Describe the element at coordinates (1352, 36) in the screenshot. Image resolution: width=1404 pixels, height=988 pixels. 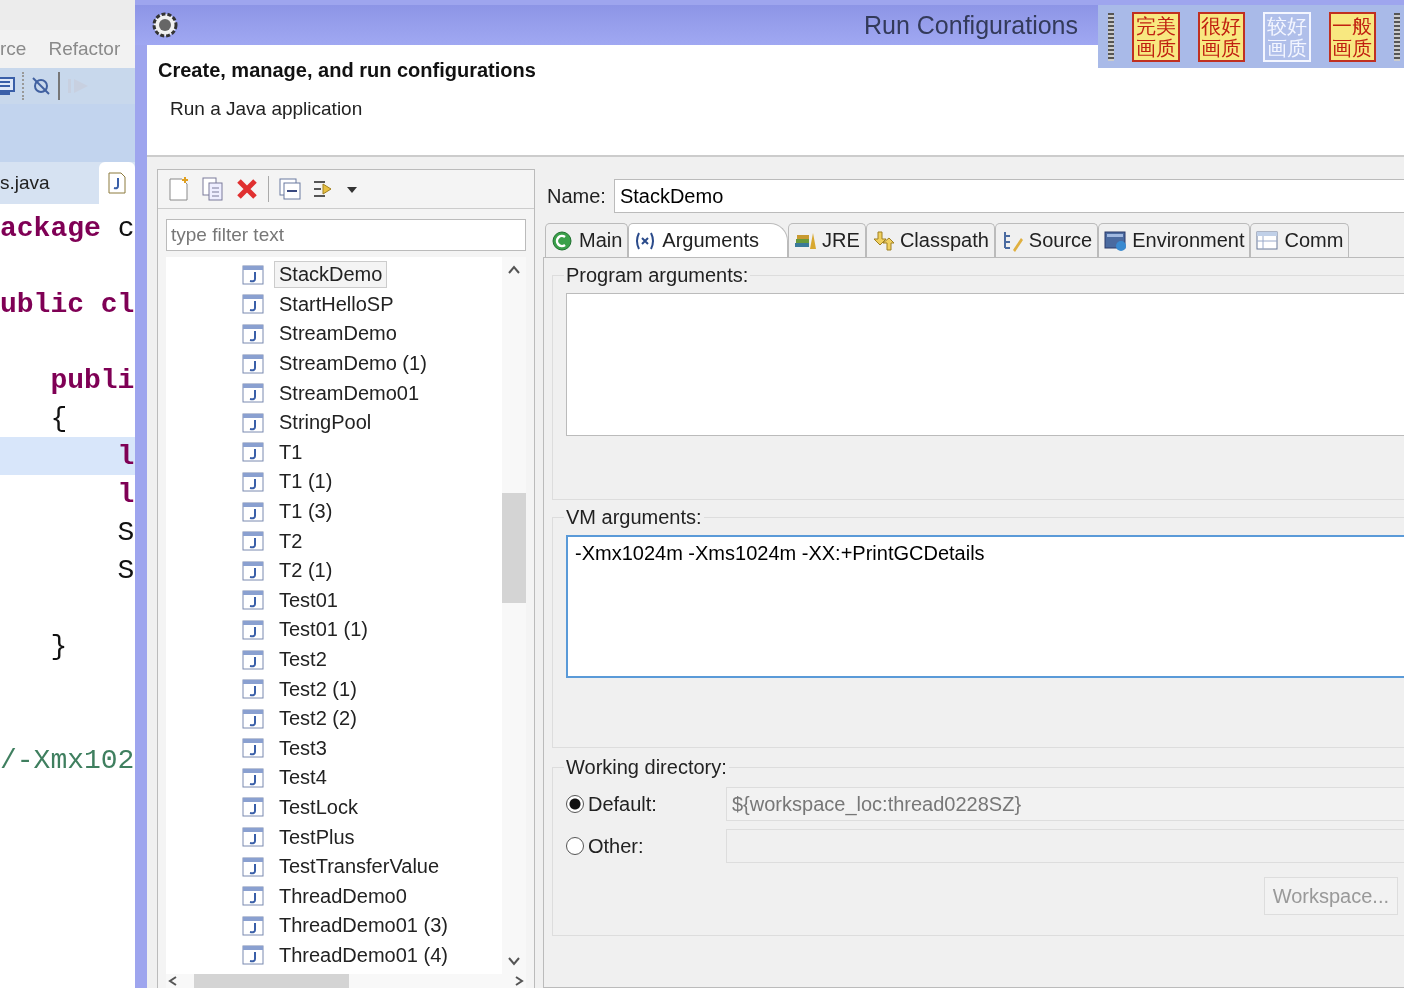
I see `quality-button: 一般画质` at that location.